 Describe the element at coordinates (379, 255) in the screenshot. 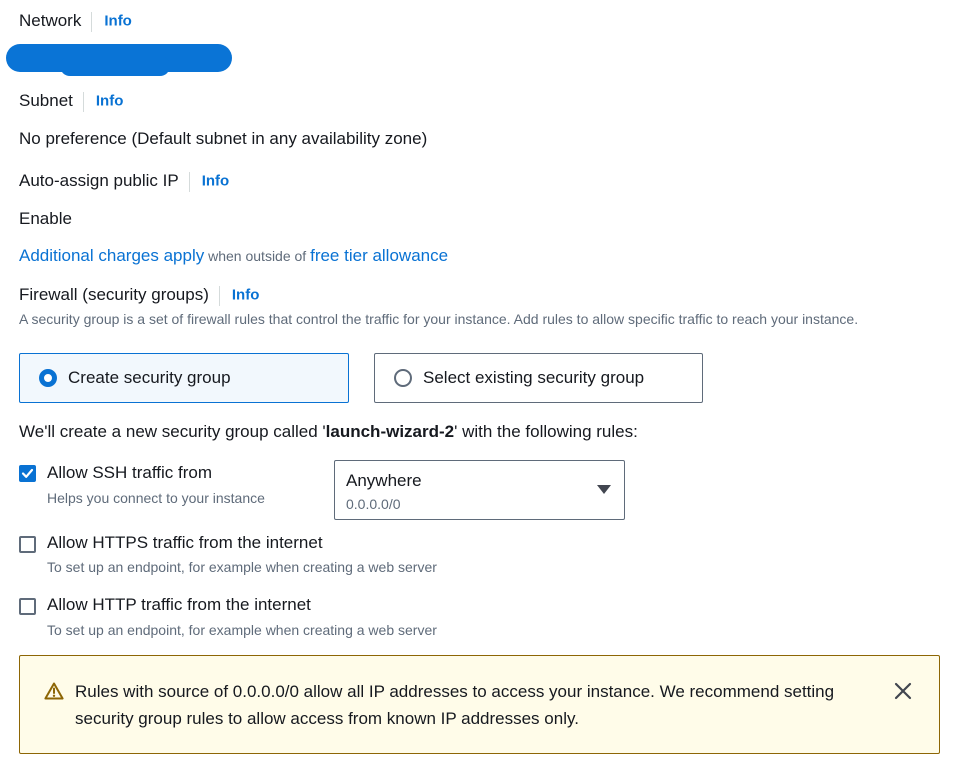

I see `free-tier-link: free tier allowance` at that location.